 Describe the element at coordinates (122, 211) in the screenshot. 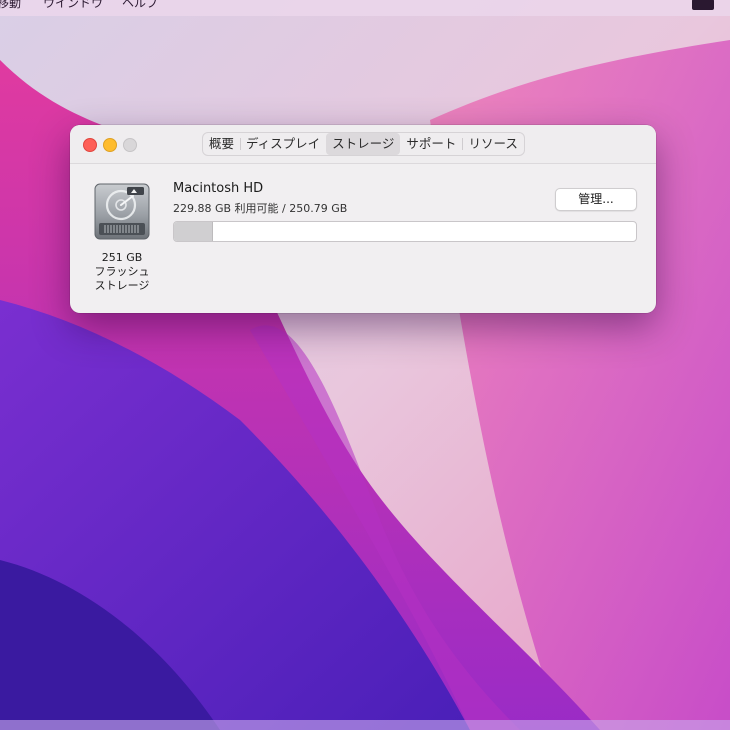

I see `hard-drive-icon` at that location.